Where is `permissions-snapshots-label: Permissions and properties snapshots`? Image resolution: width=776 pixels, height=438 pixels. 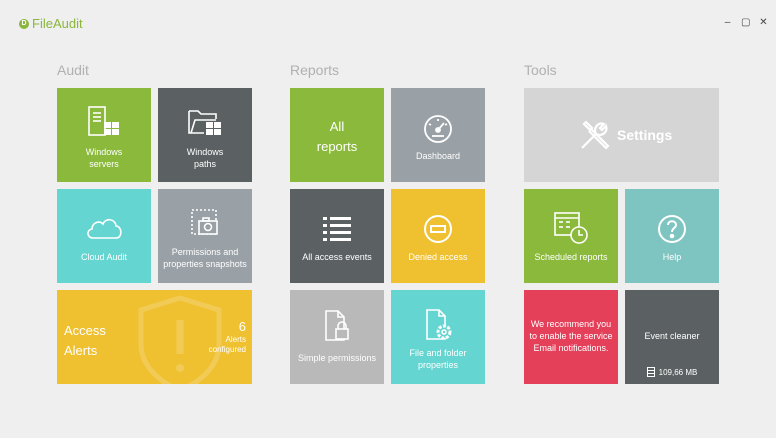
permissions-snapshots-label: Permissions and properties snapshots is located at coordinates (205, 258).